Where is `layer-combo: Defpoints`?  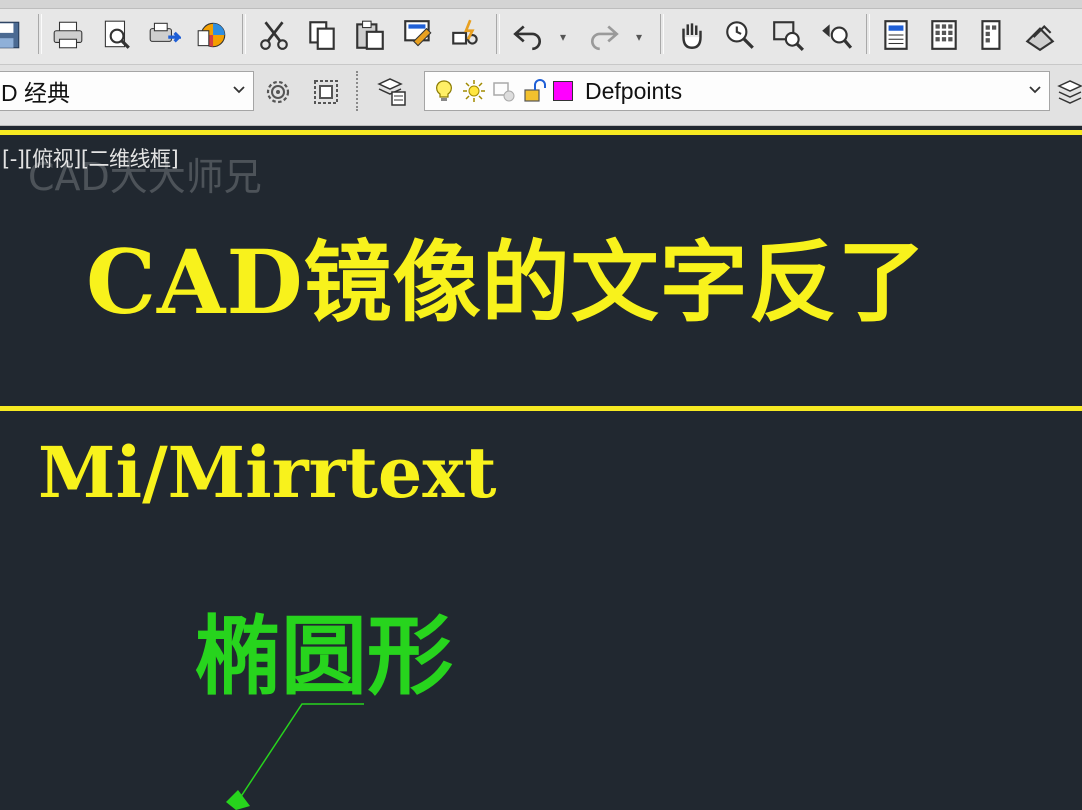
layer-combo: Defpoints is located at coordinates (737, 91).